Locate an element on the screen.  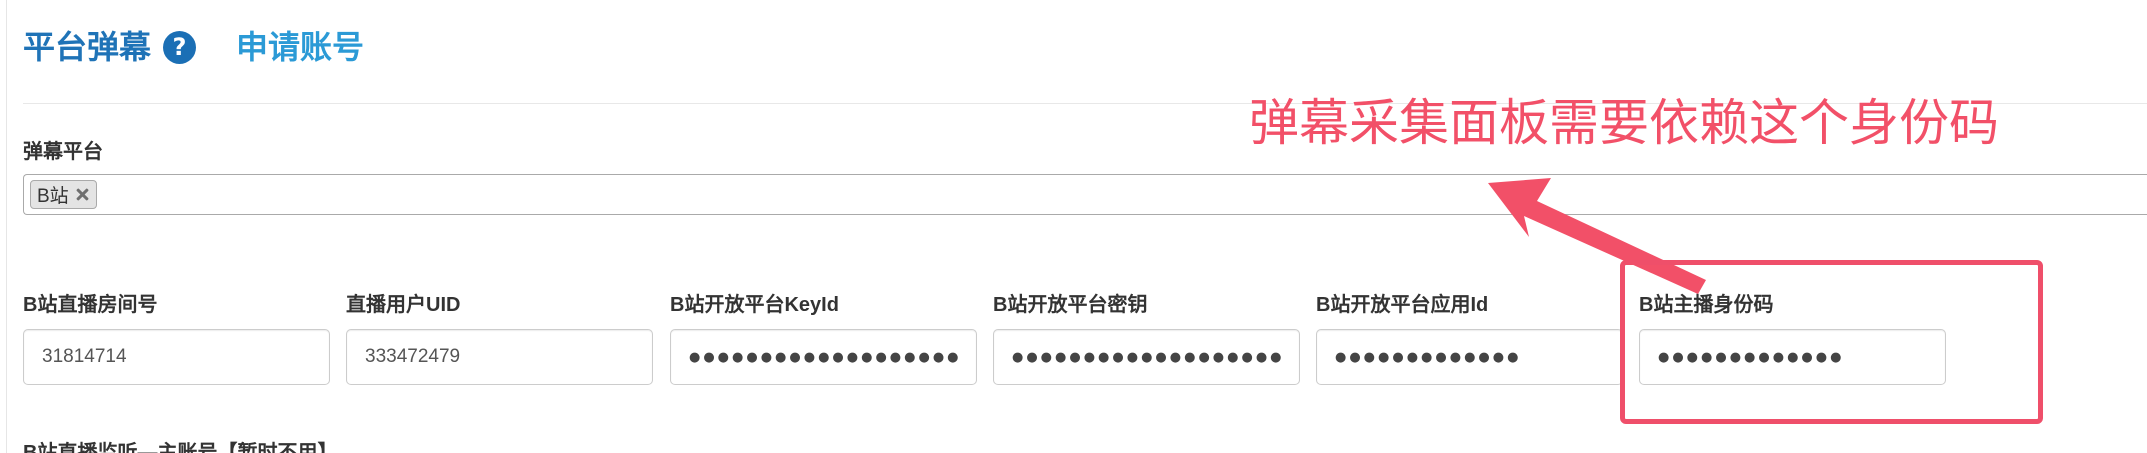
platform-multiselect: B站 is located at coordinates (1085, 194).